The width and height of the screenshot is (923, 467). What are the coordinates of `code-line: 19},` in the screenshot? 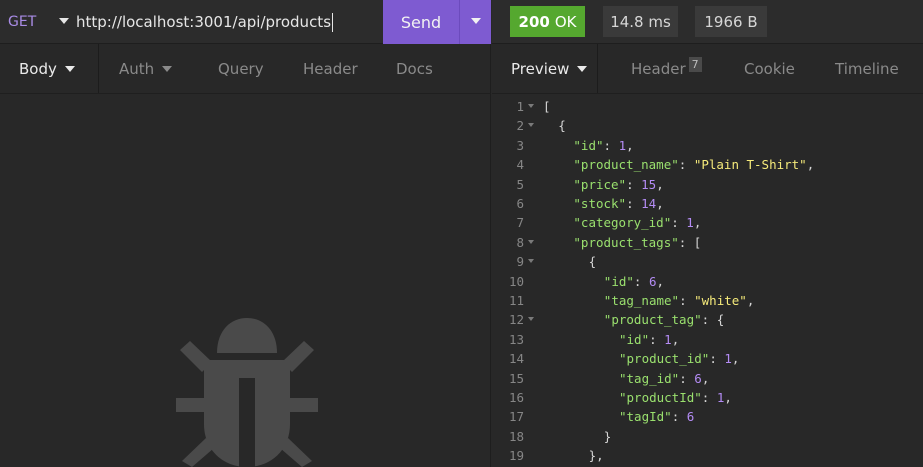 It's located at (707, 455).